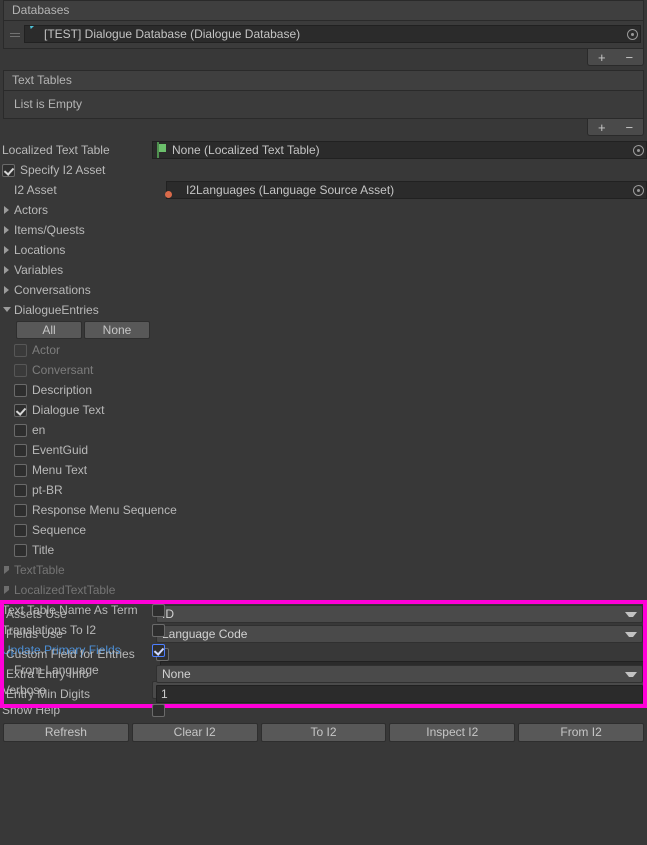  I want to click on to-i2-button: To I2, so click(323, 732).